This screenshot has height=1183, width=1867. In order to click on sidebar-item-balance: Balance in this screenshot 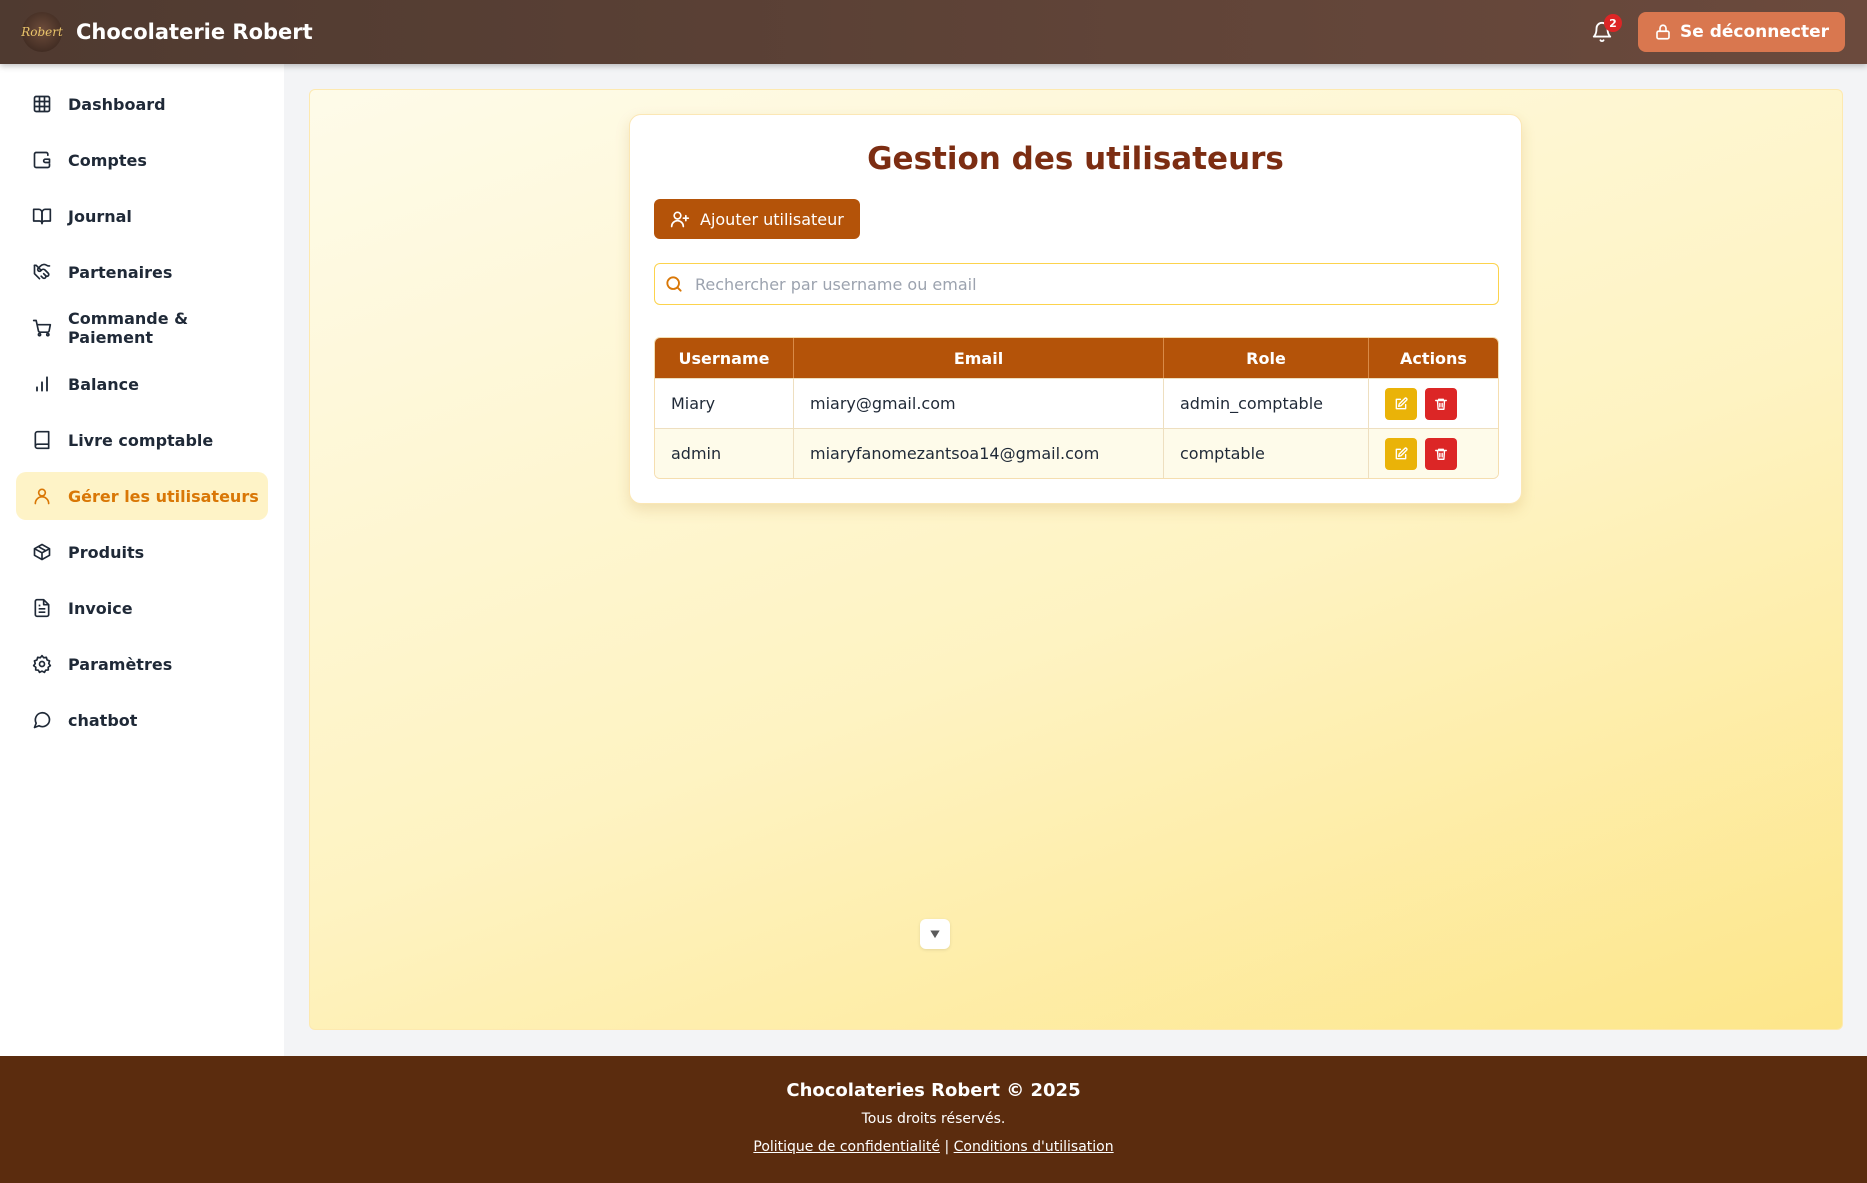, I will do `click(142, 384)`.